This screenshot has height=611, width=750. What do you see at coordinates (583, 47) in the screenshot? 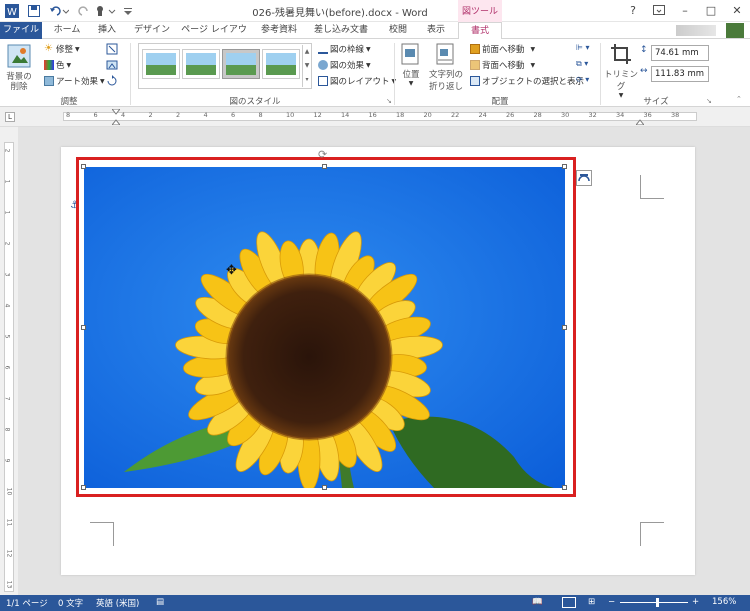
I see `align-icon: ⊫ ▾` at bounding box center [583, 47].